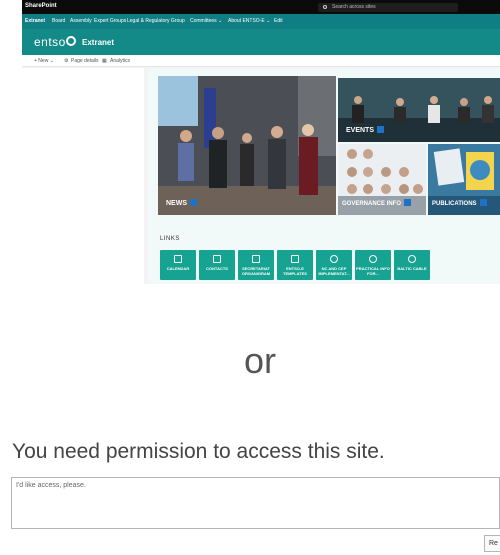 This screenshot has width=500, height=555. I want to click on publications-tile: PUBLICATIONS, so click(464, 179).